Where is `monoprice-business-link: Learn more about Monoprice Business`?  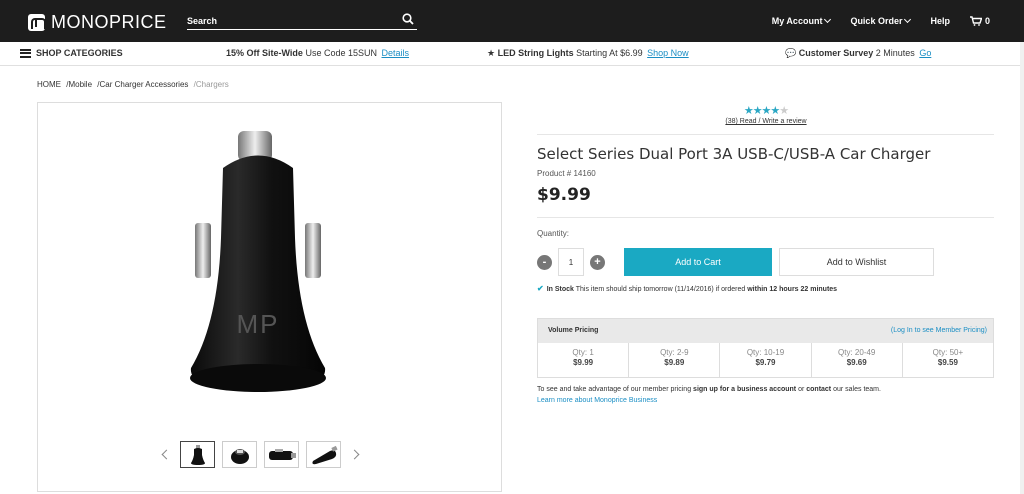 monoprice-business-link: Learn more about Monoprice Business is located at coordinates (597, 400).